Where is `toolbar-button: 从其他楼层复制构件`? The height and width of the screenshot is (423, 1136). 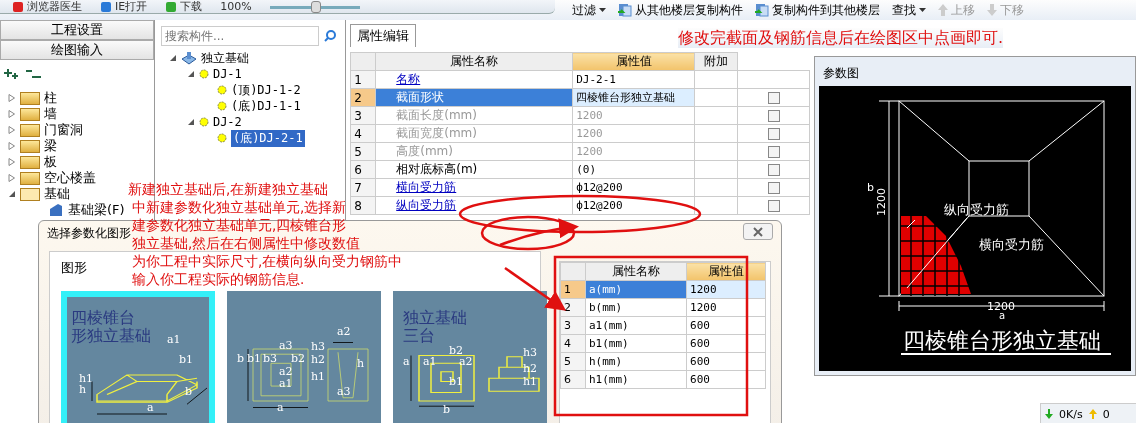
toolbar-button: 从其他楼层复制构件 is located at coordinates (680, 10).